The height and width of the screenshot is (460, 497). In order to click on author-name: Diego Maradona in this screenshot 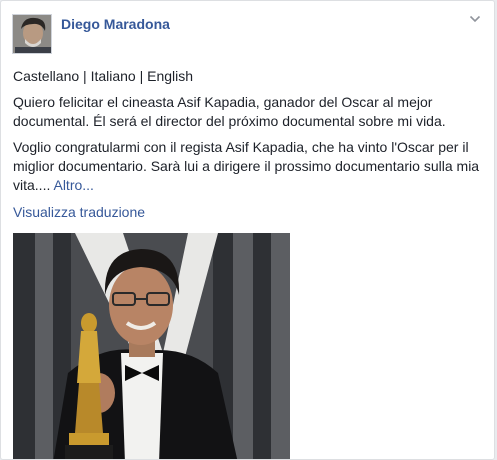, I will do `click(115, 24)`.